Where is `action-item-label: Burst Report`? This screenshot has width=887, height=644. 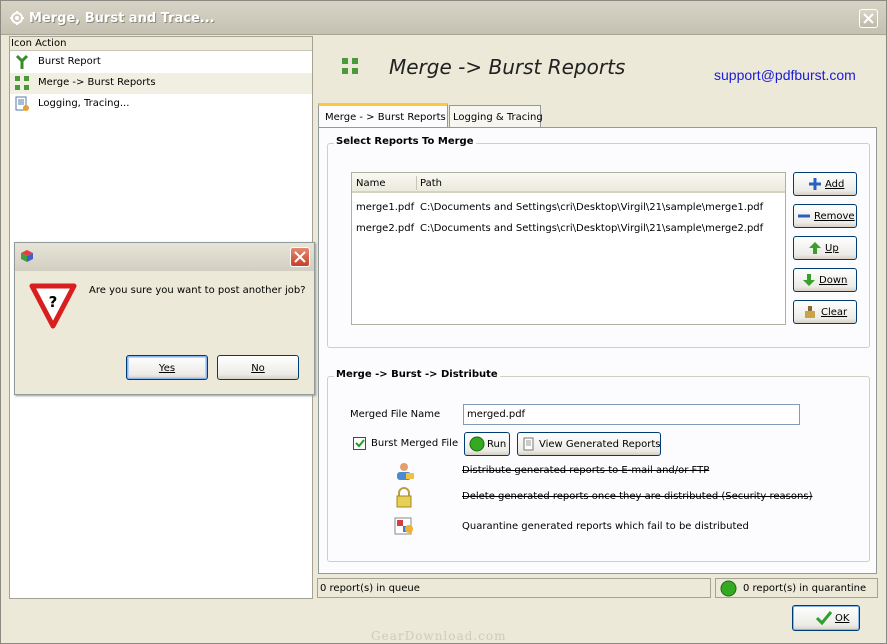
action-item-label: Burst Report is located at coordinates (69, 61).